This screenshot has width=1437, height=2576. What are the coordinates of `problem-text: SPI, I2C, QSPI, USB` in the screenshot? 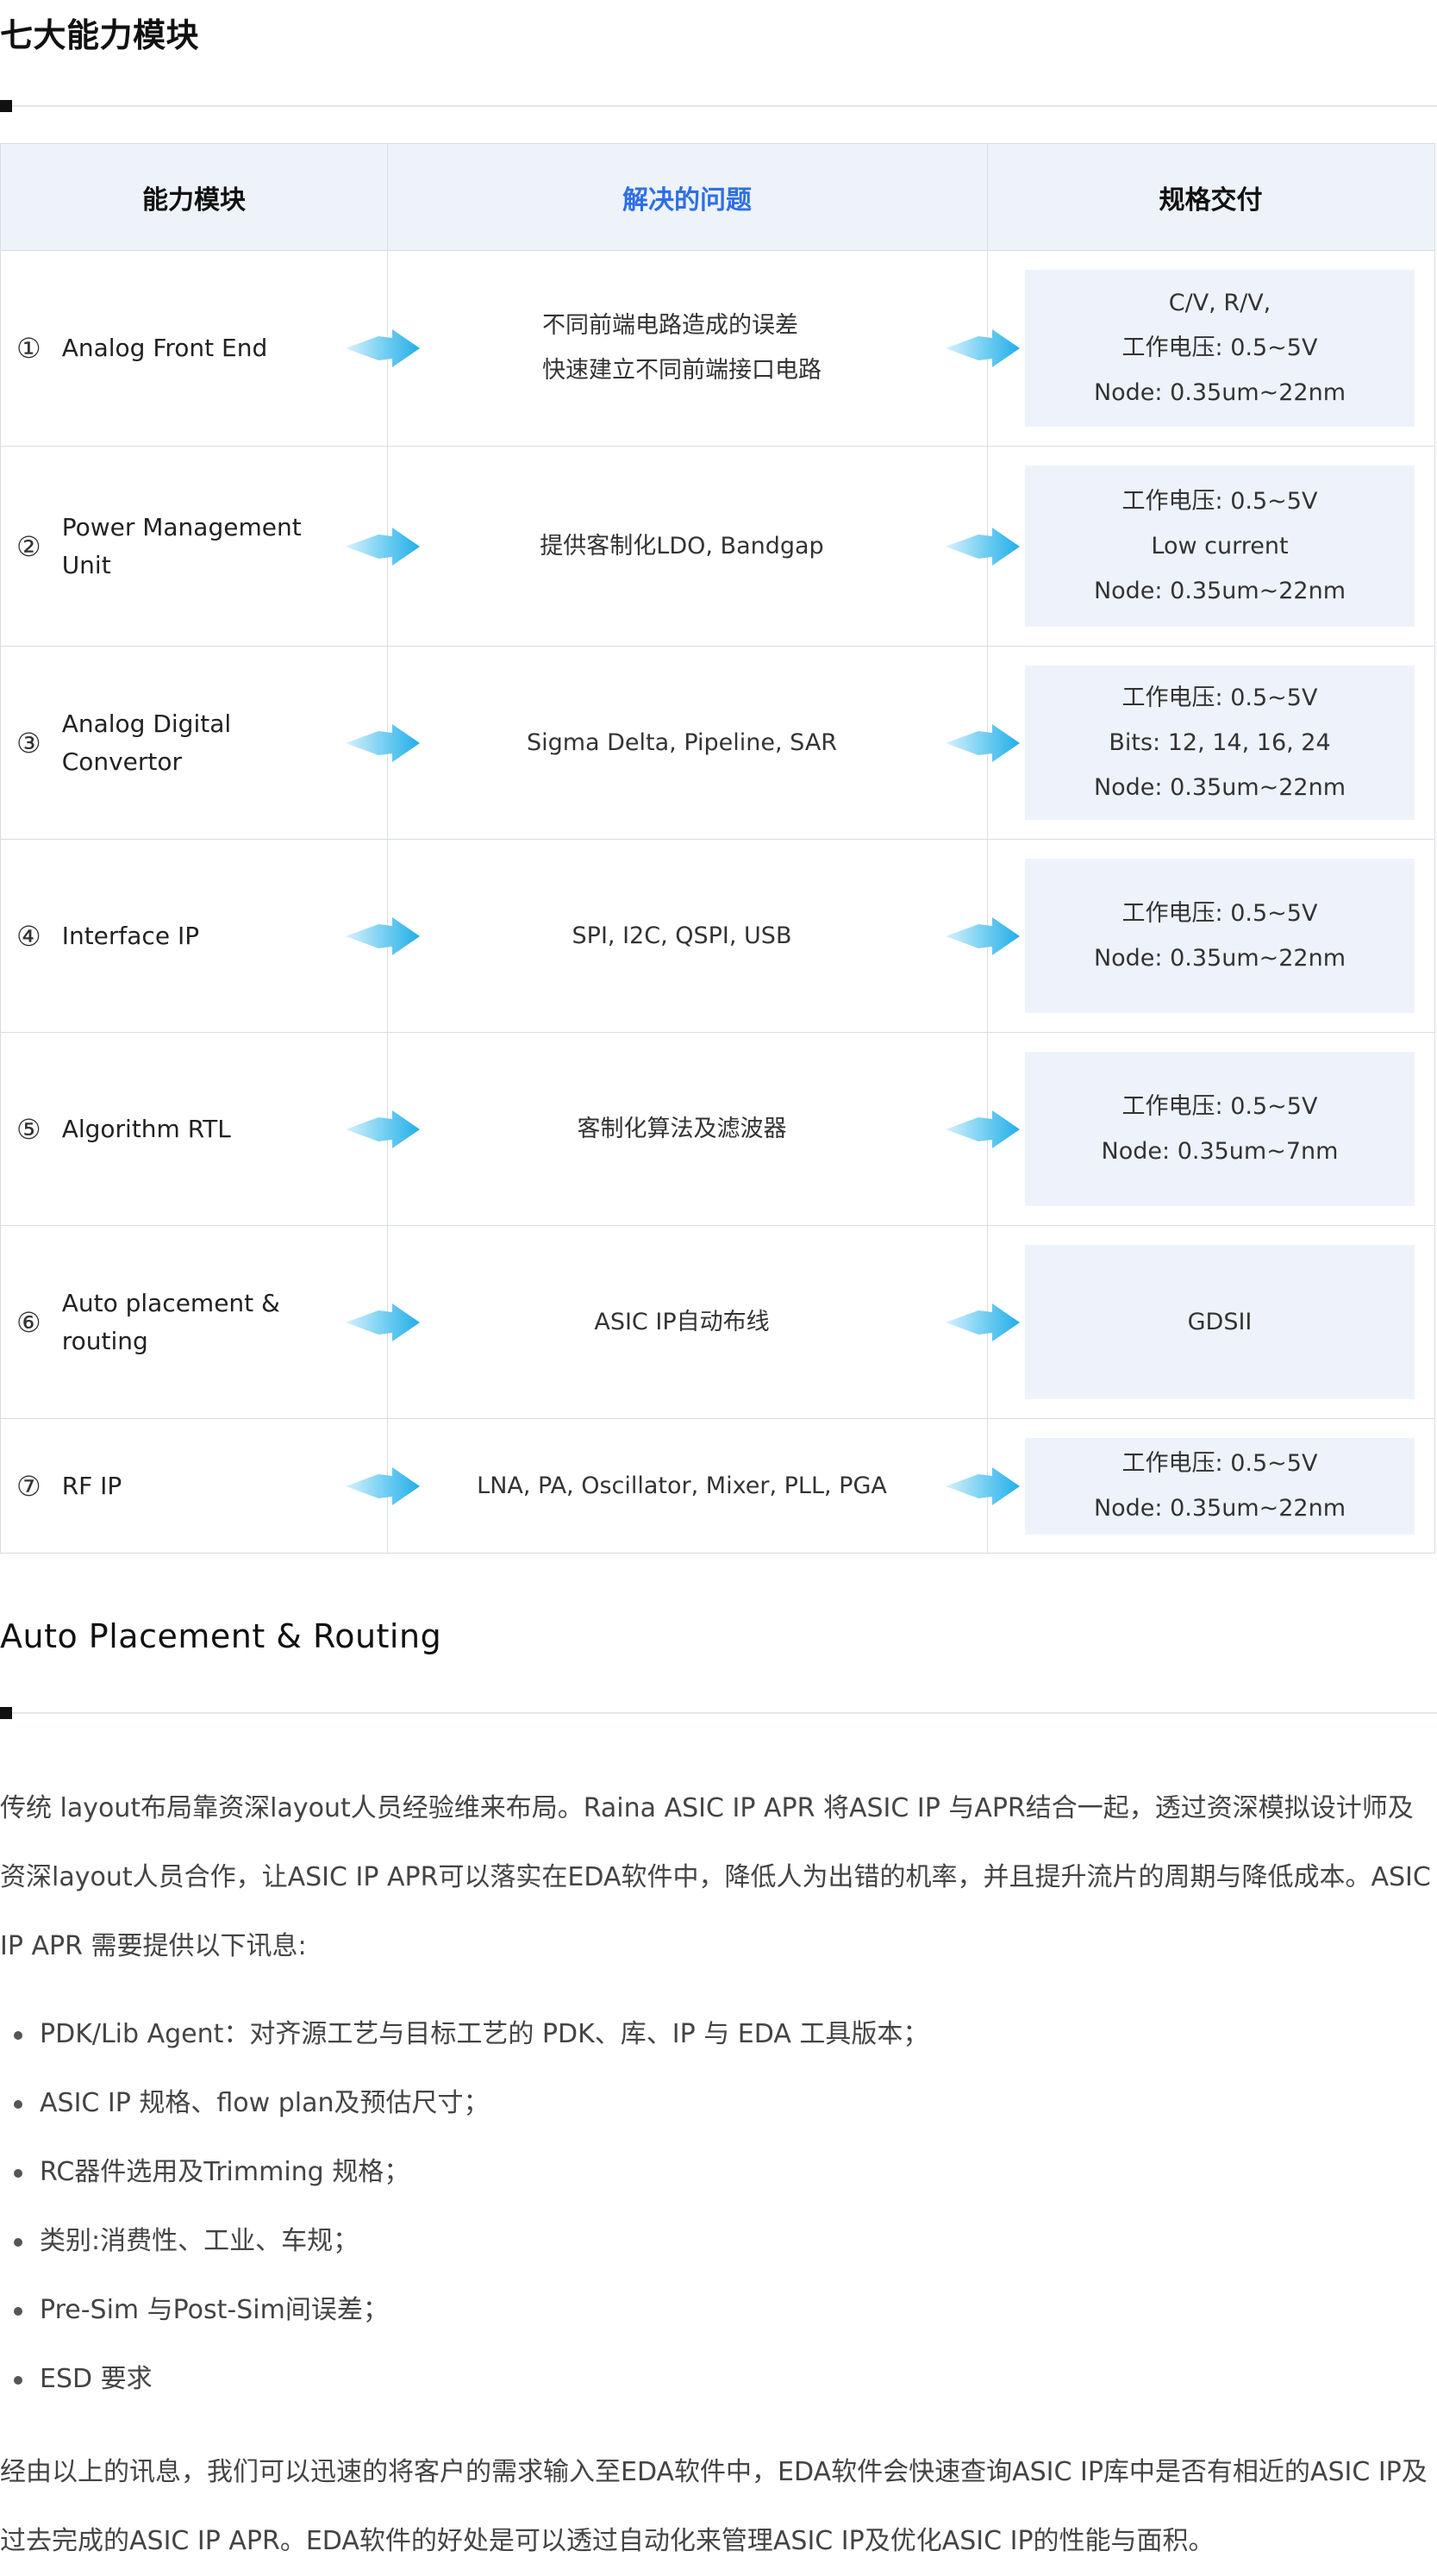 It's located at (682, 936).